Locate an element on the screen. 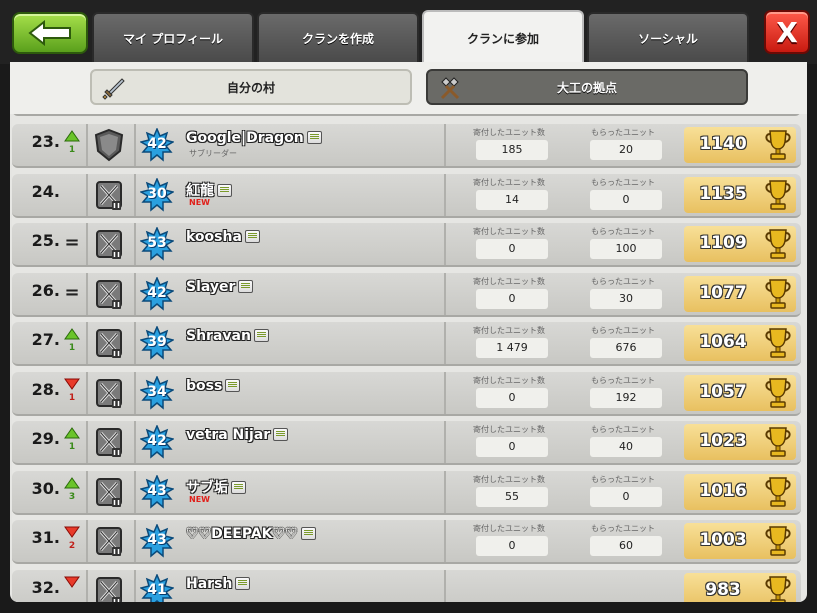 The height and width of the screenshot is (613, 817). player-name-text: vetra Nijar is located at coordinates (228, 435).